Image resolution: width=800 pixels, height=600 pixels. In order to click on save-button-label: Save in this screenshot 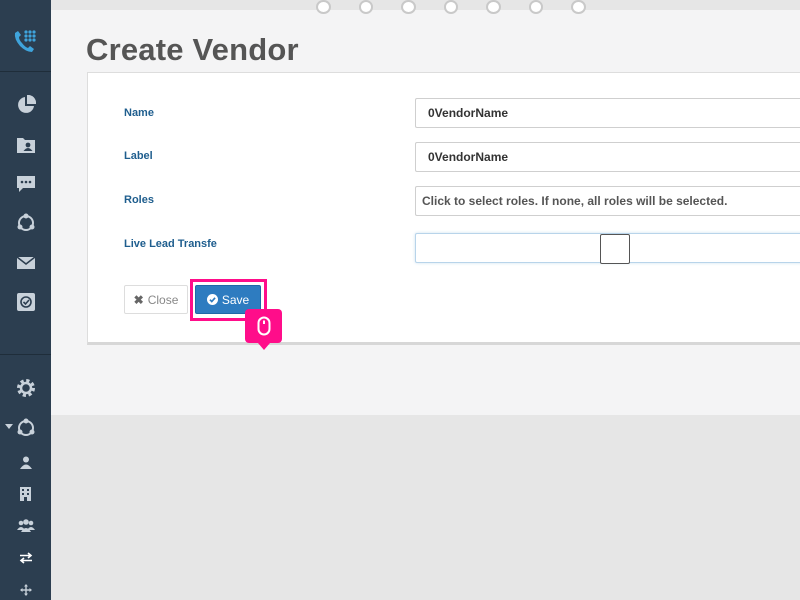, I will do `click(235, 299)`.